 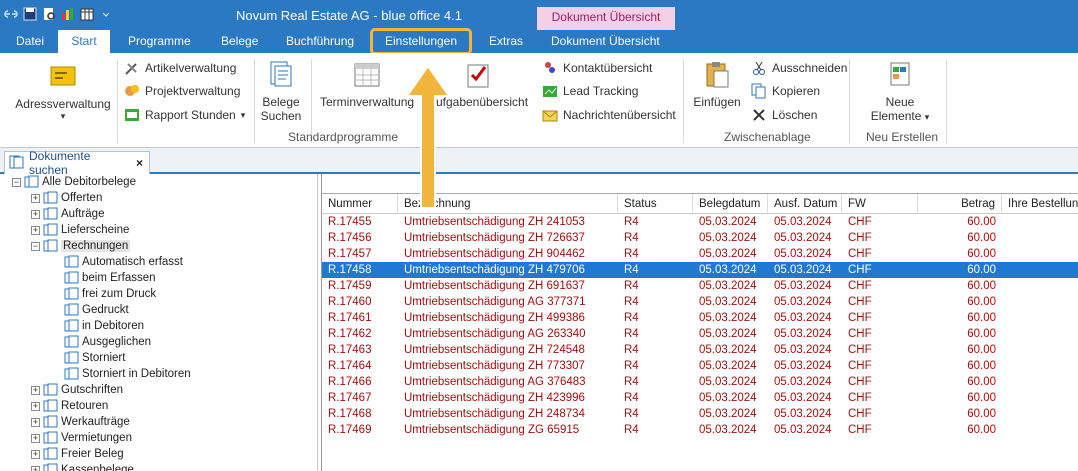 What do you see at coordinates (367, 84) in the screenshot?
I see `terminverwaltung-button: Terminverwaltung` at bounding box center [367, 84].